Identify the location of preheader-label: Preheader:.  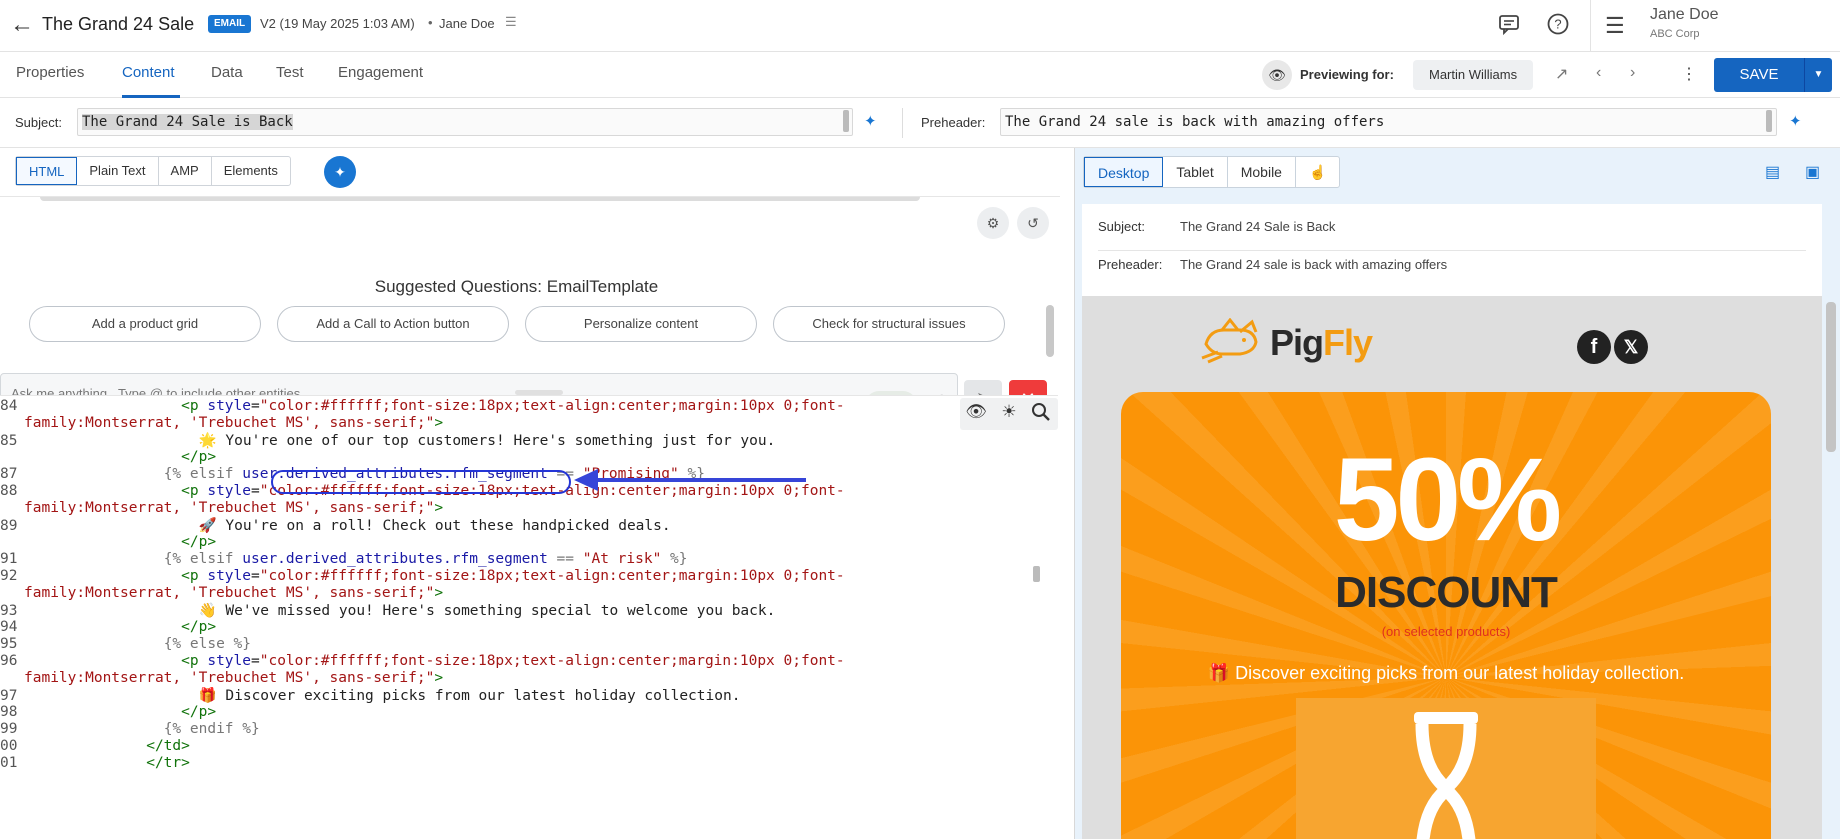
(953, 122).